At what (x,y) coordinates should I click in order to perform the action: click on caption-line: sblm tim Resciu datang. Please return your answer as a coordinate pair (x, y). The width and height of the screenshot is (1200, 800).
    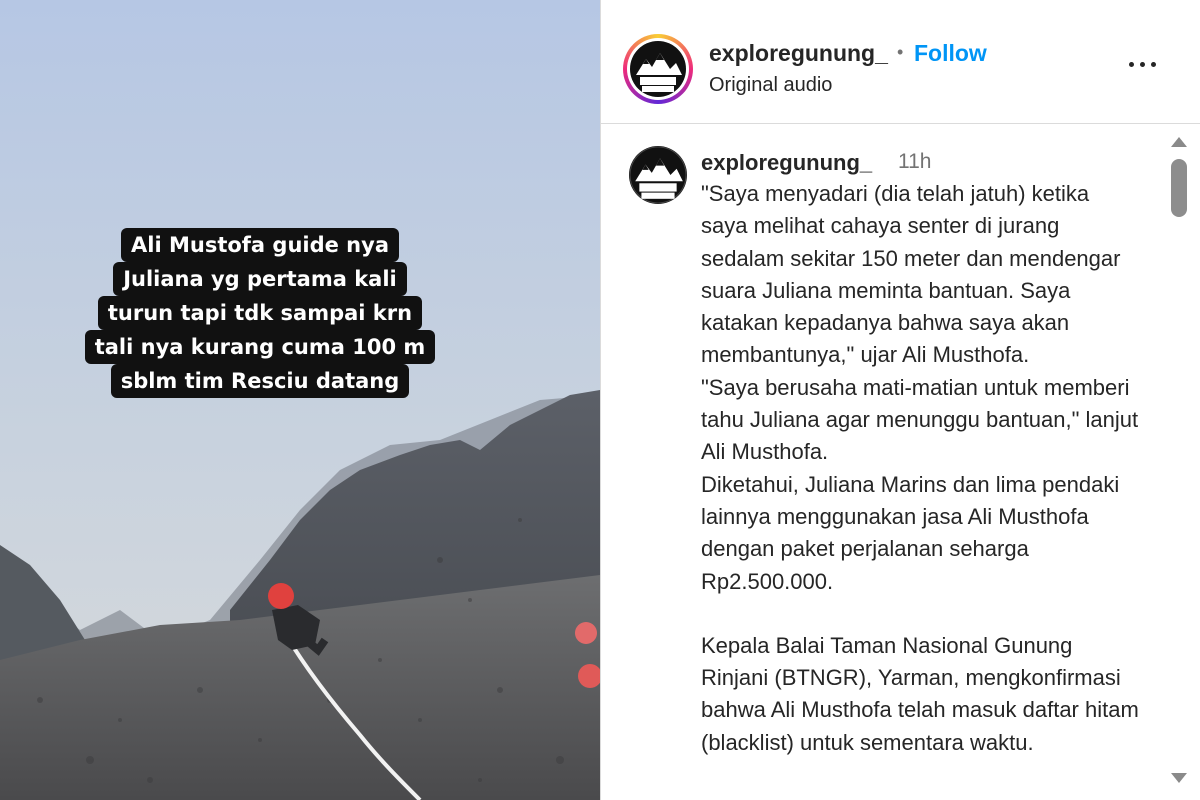
    Looking at the image, I should click on (260, 381).